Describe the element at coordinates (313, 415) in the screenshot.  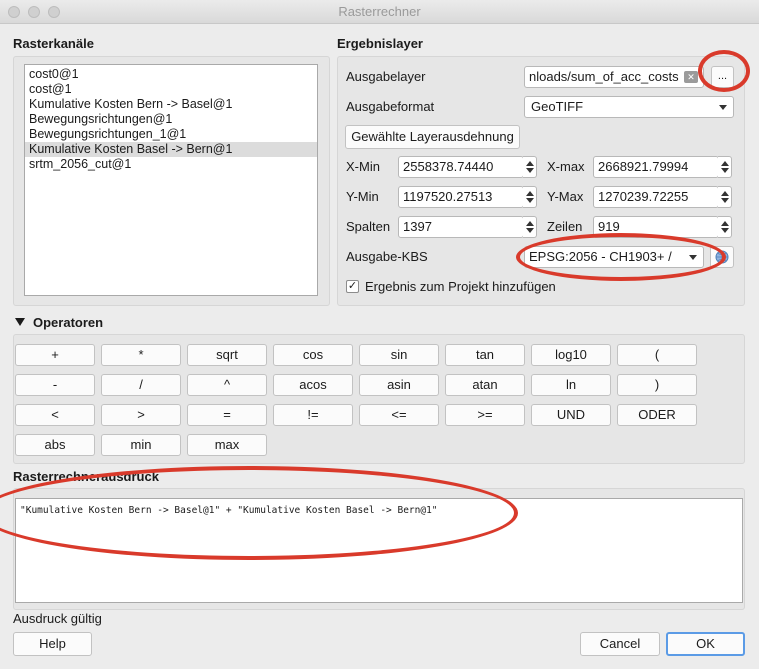
I see `operator-button: !=` at that location.